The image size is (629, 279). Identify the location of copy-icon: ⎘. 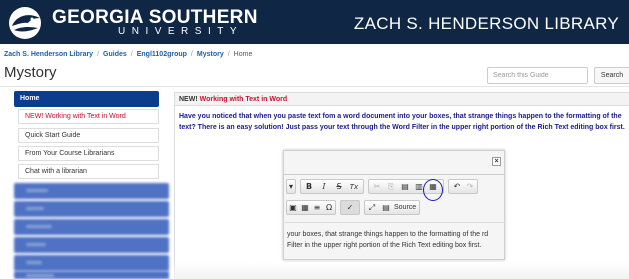
(391, 186).